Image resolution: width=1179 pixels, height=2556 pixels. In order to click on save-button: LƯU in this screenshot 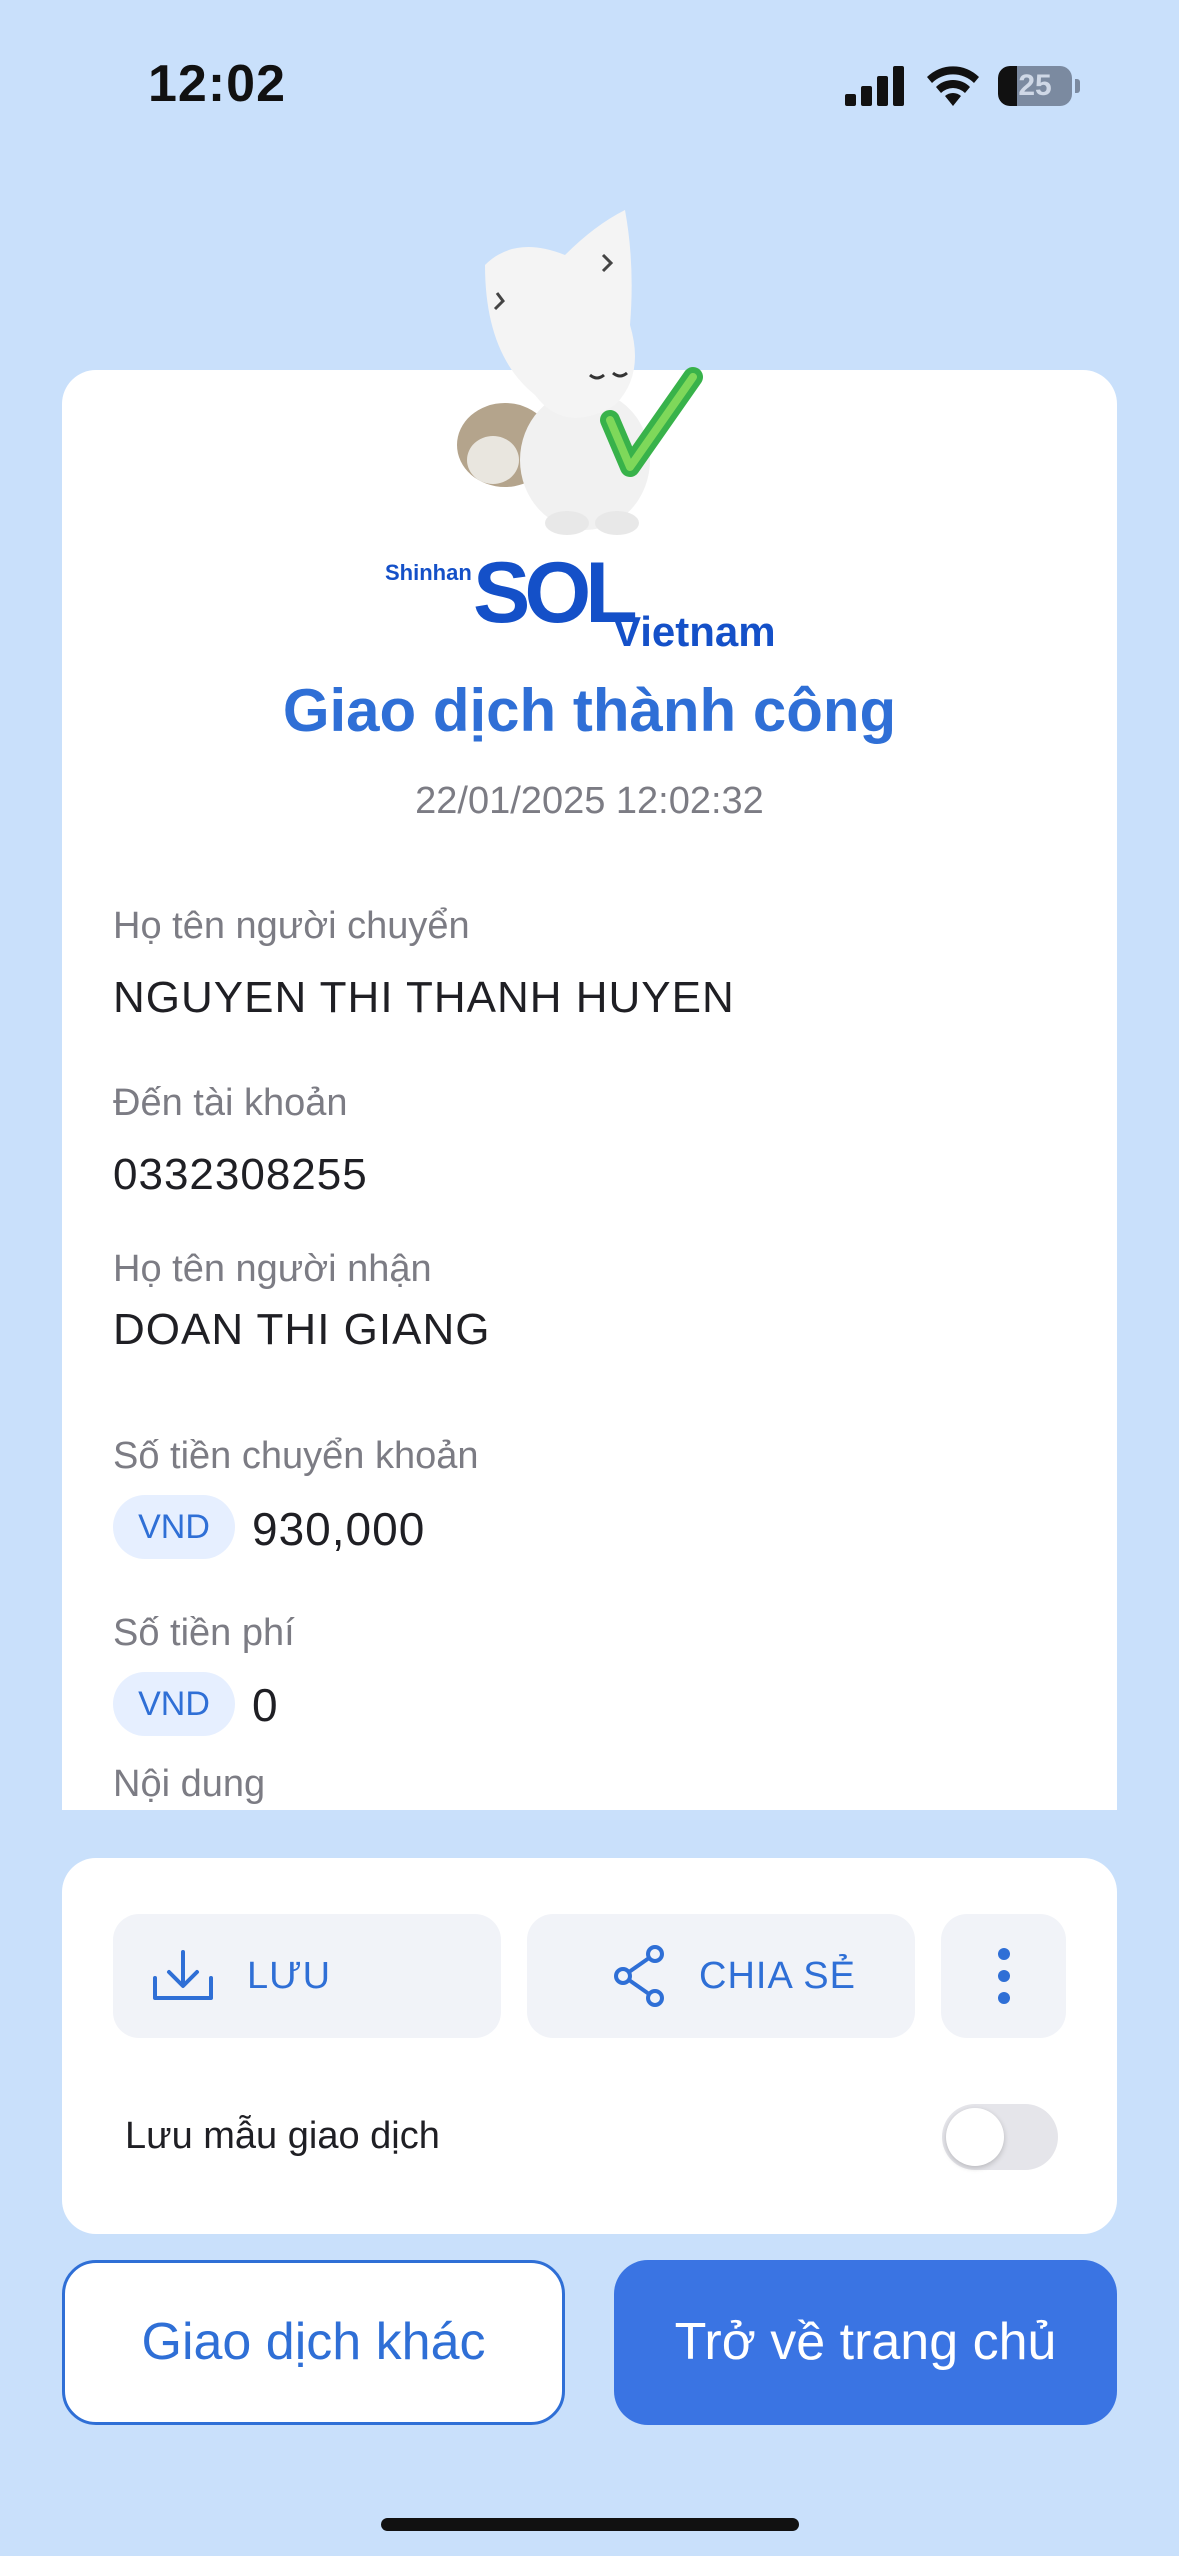, I will do `click(307, 1976)`.